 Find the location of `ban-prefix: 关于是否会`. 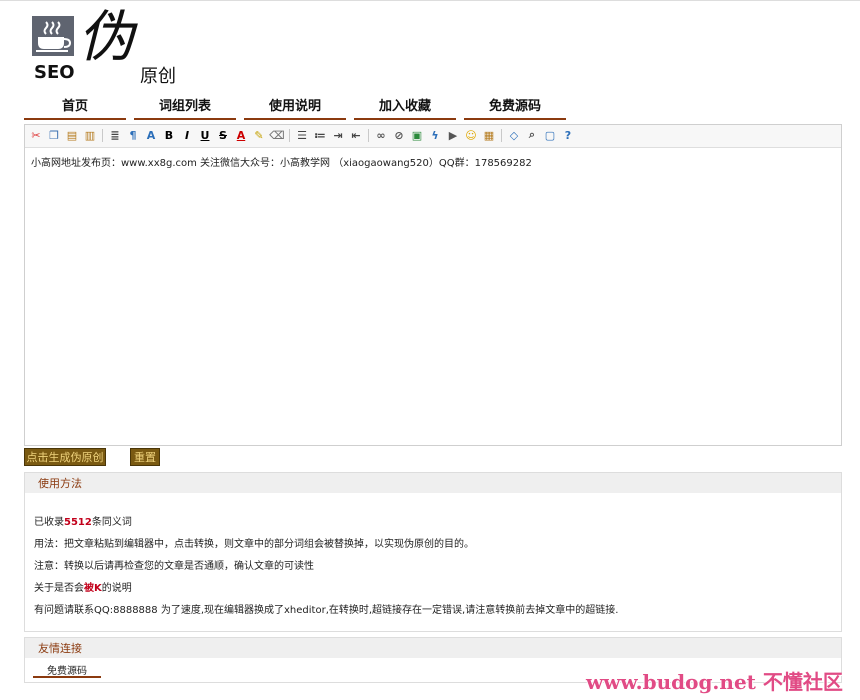

ban-prefix: 关于是否会 is located at coordinates (59, 588).